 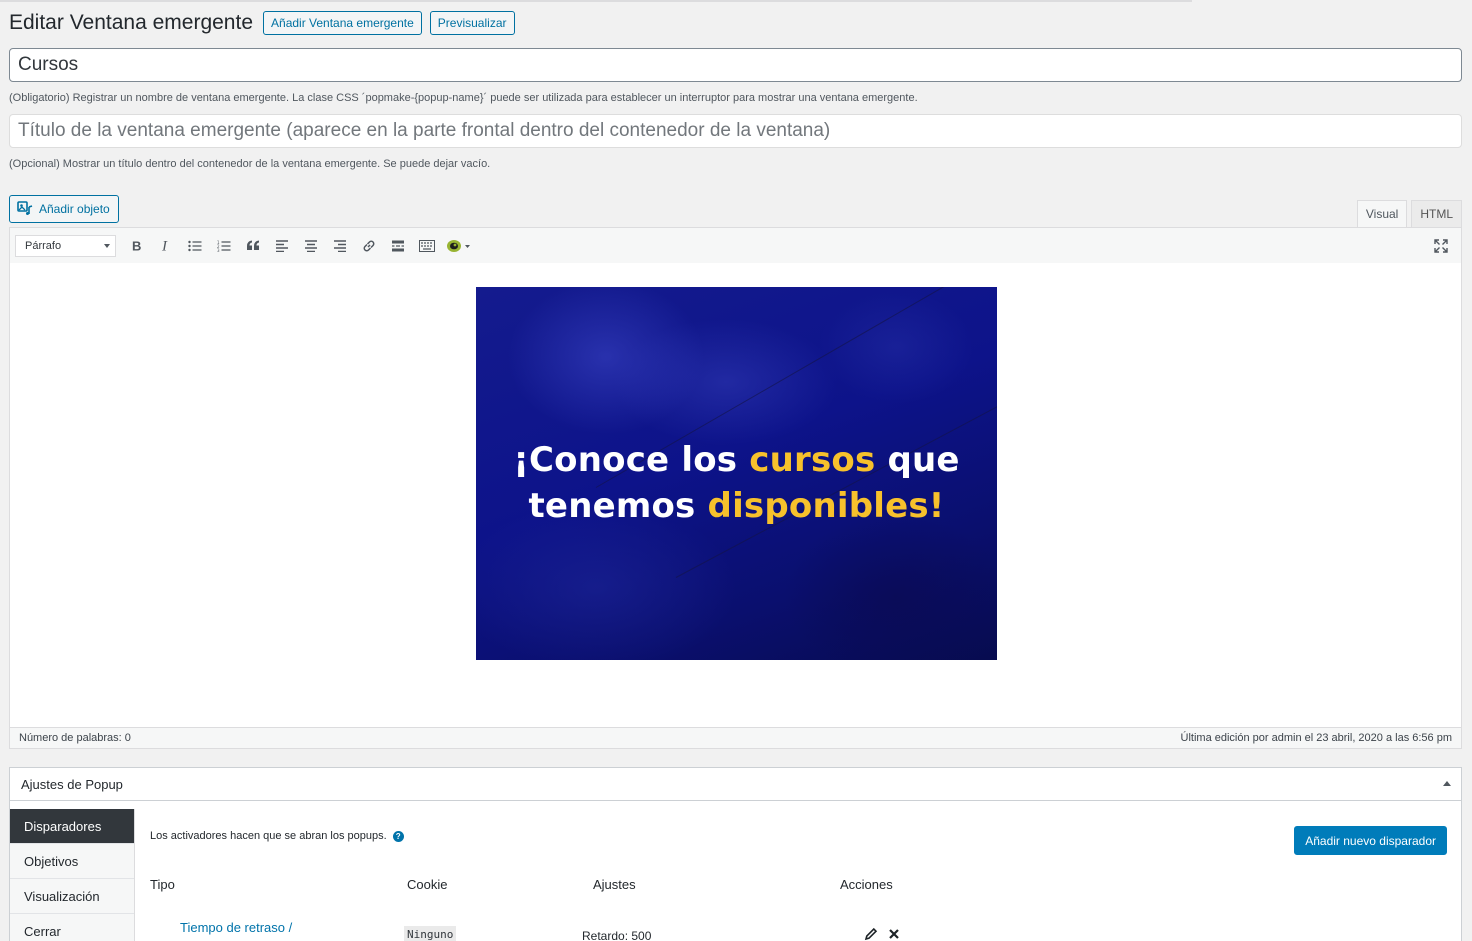 I want to click on format-select-value: Párrafo, so click(x=43, y=245).